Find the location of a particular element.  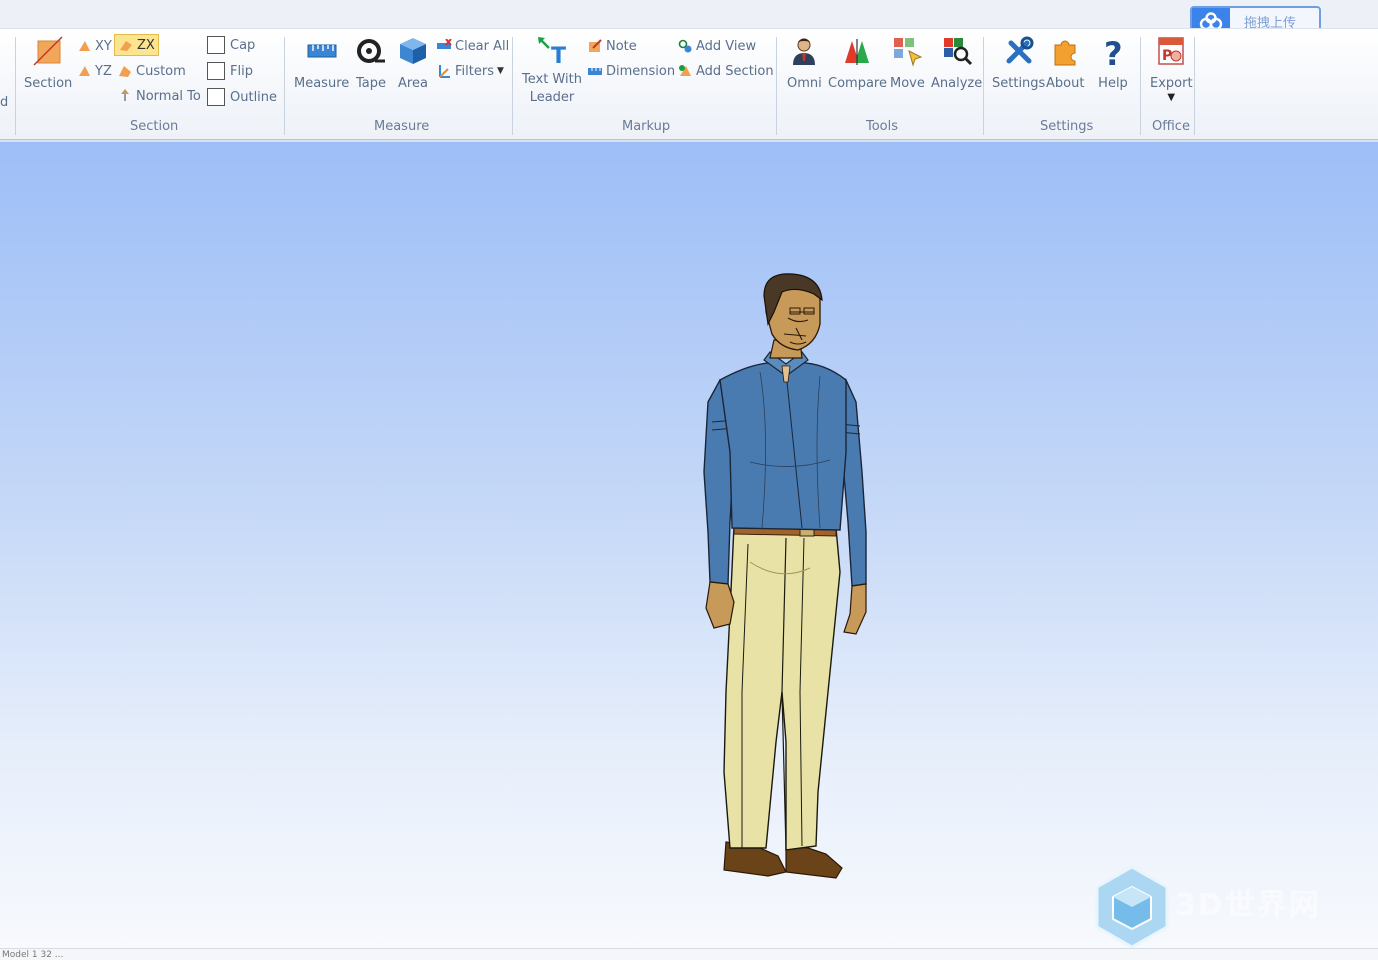

plane-yz-button: YZ is located at coordinates (94, 71).